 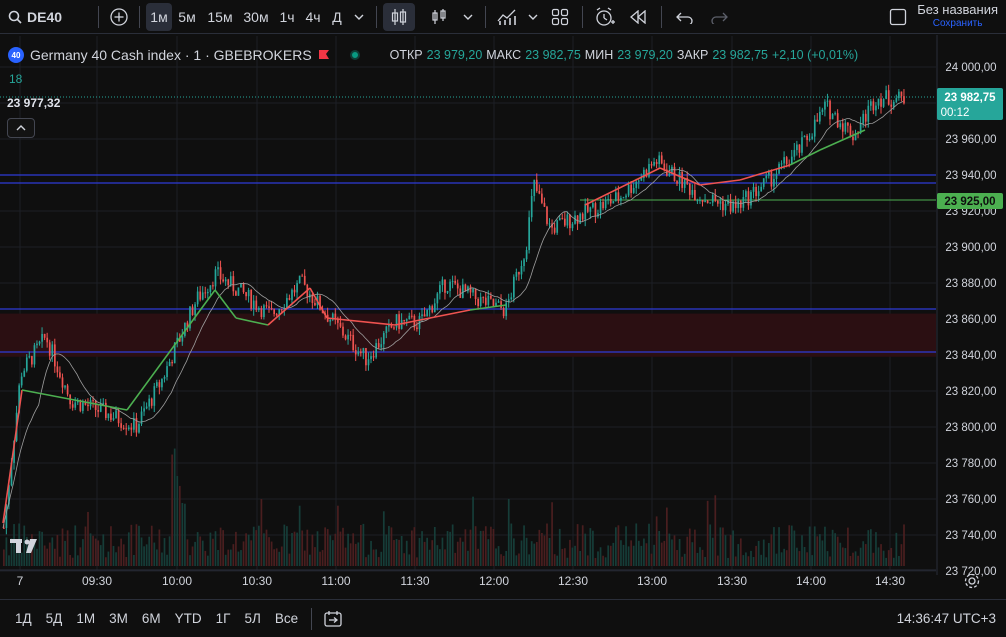 What do you see at coordinates (313, 17) in the screenshot?
I see `interval-4h: 4ч` at bounding box center [313, 17].